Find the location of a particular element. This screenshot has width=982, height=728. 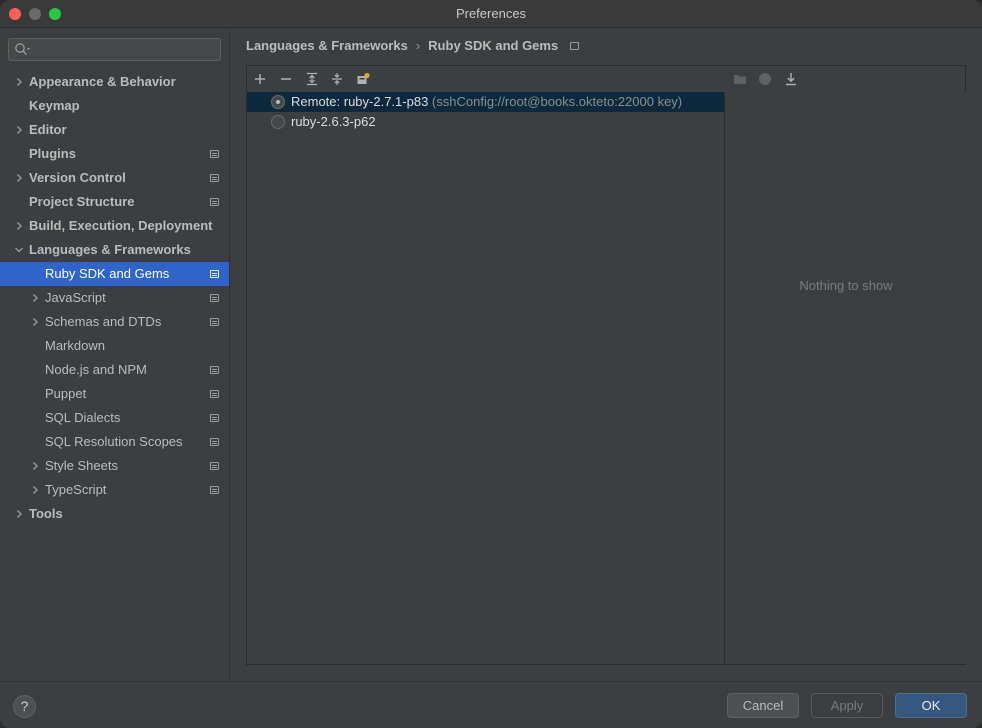

collapse-all-icon is located at coordinates (337, 79).